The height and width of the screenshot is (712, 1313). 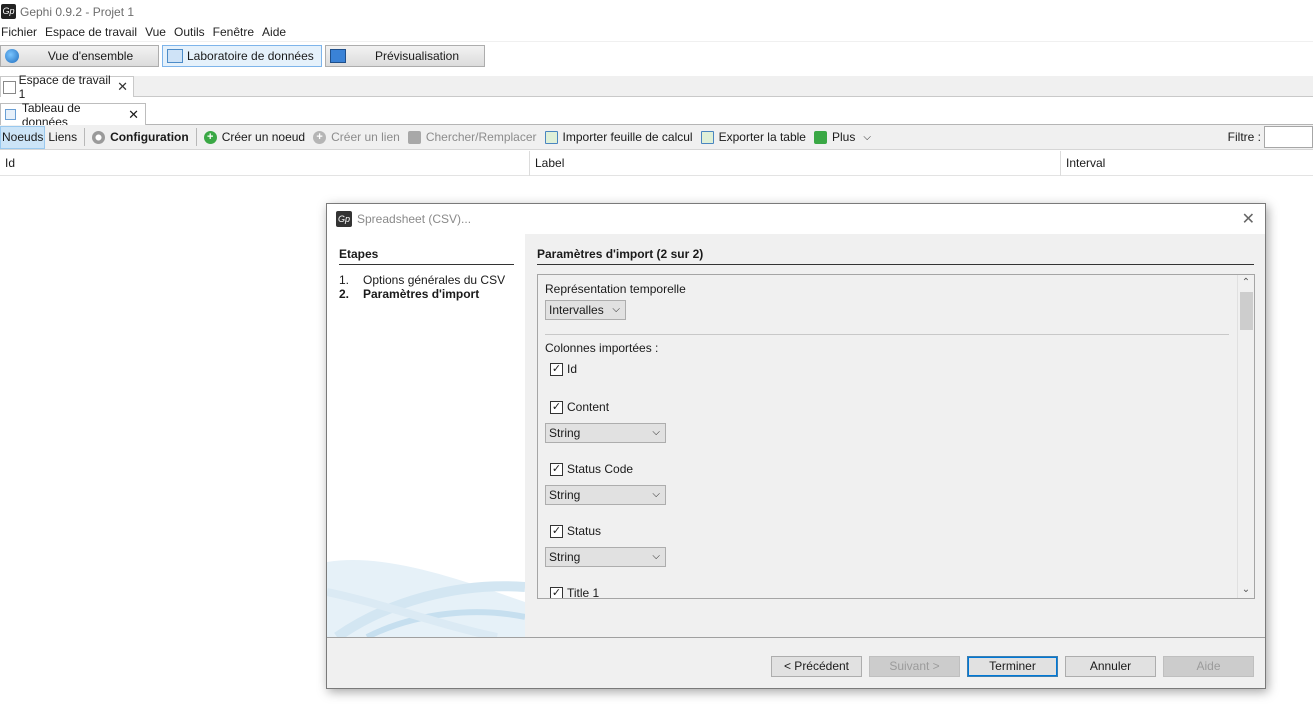 I want to click on scroll-up-icon: ⌃, so click(x=1246, y=283).